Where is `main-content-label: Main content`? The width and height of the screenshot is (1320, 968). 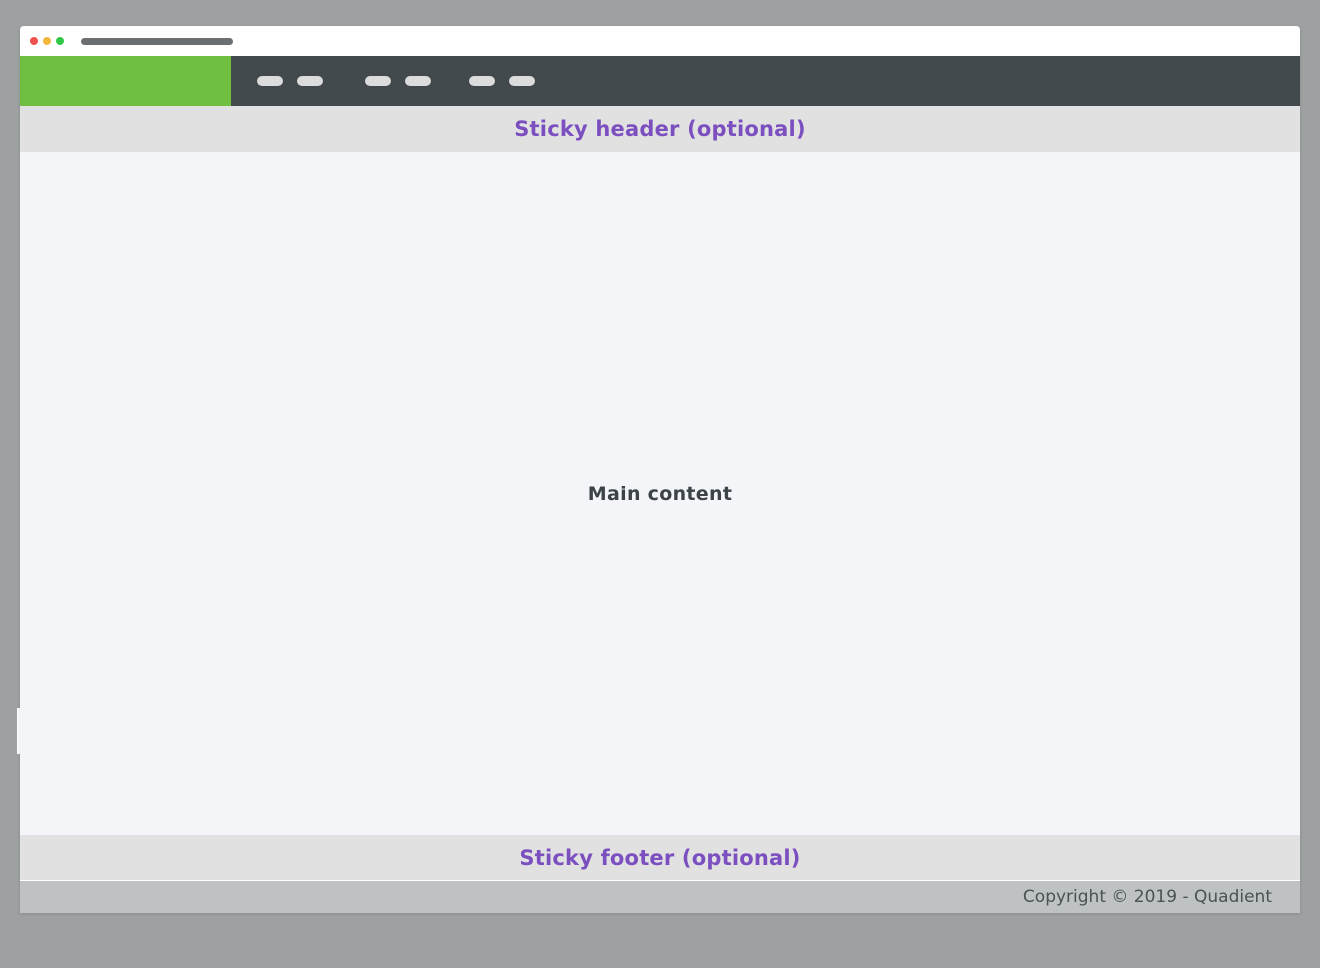 main-content-label: Main content is located at coordinates (660, 493).